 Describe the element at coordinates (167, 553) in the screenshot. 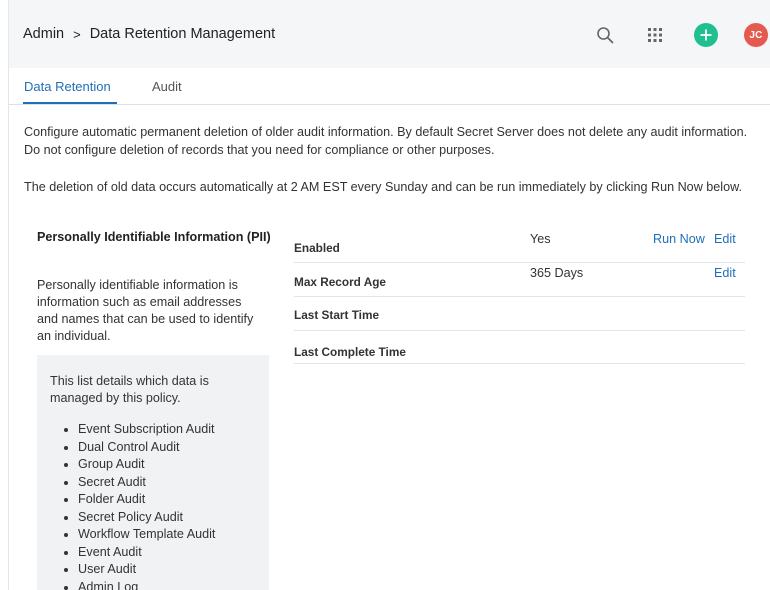

I see `list-item: Event Audit` at that location.